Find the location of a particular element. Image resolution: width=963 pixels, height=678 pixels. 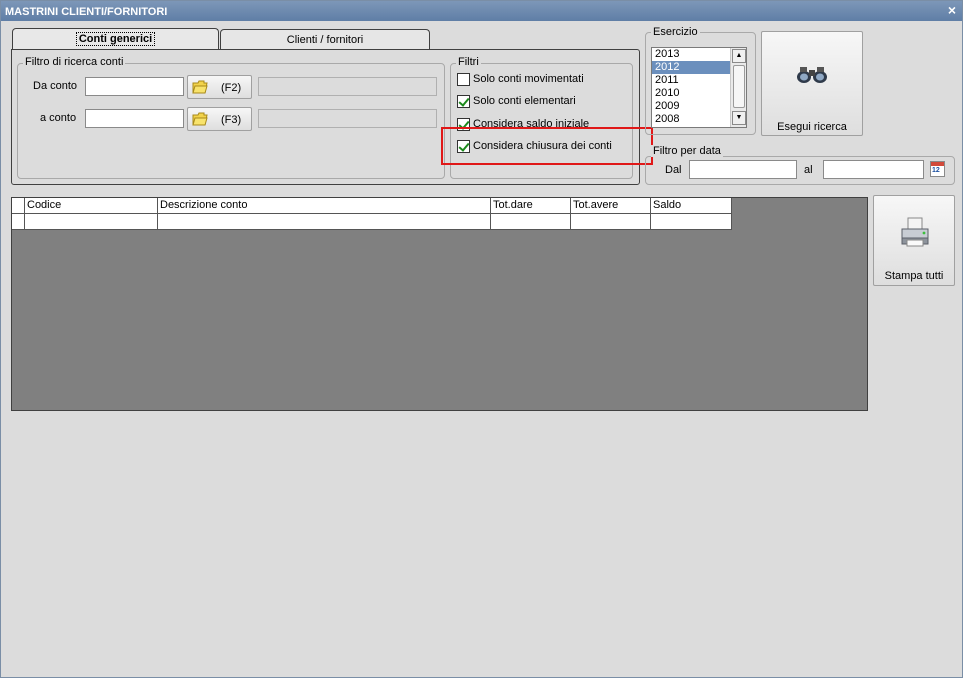

filtro-ricerca-label: Filtro di ricerca conti is located at coordinates (74, 62).